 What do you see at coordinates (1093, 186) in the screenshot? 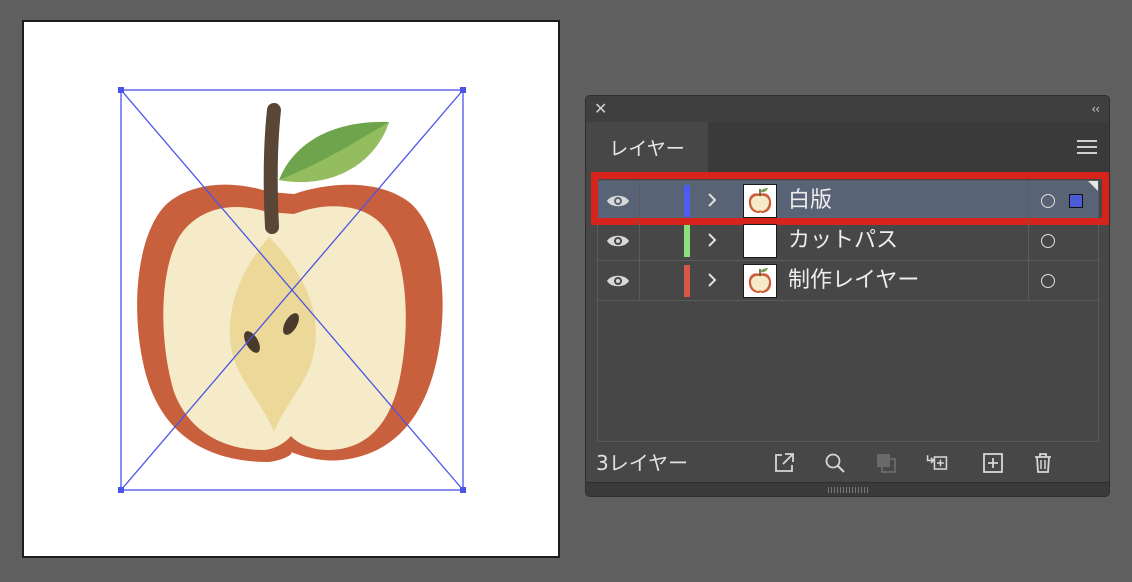
I see `selected-corner-marker` at bounding box center [1093, 186].